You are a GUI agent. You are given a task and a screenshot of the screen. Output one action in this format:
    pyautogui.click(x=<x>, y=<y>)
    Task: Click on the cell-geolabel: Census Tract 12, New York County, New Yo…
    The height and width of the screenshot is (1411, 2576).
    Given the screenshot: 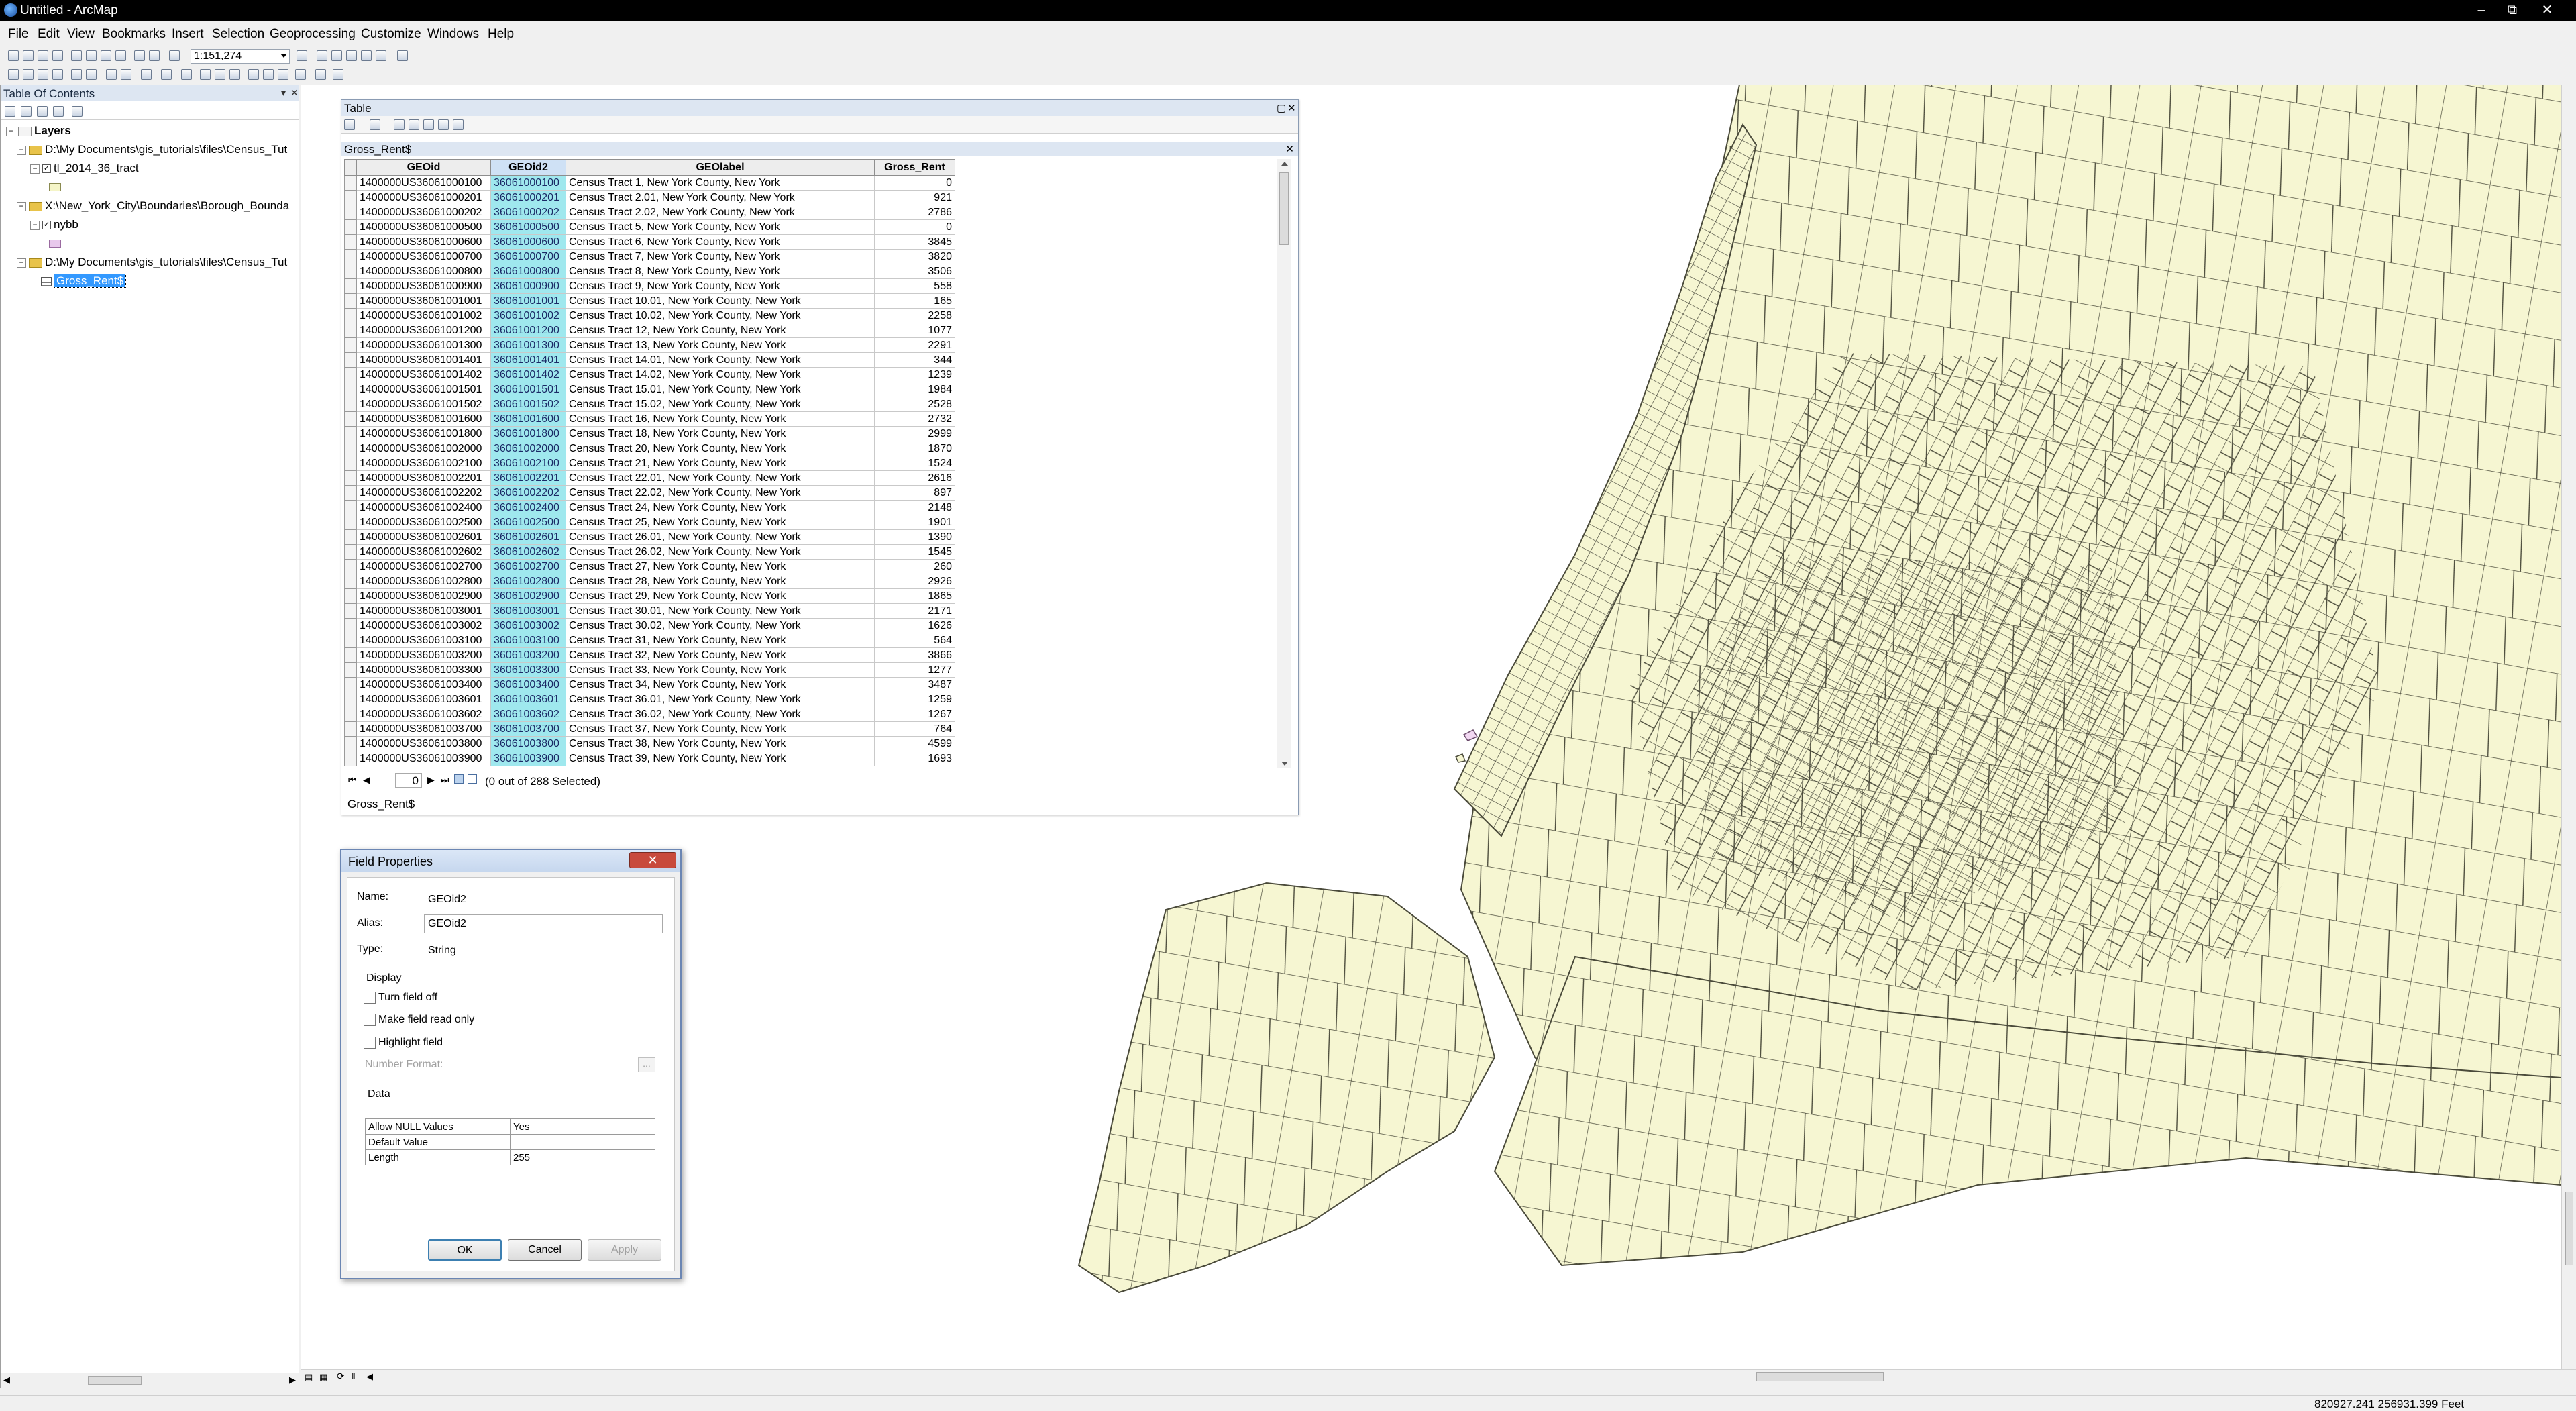 What is the action you would take?
    pyautogui.click(x=720, y=331)
    